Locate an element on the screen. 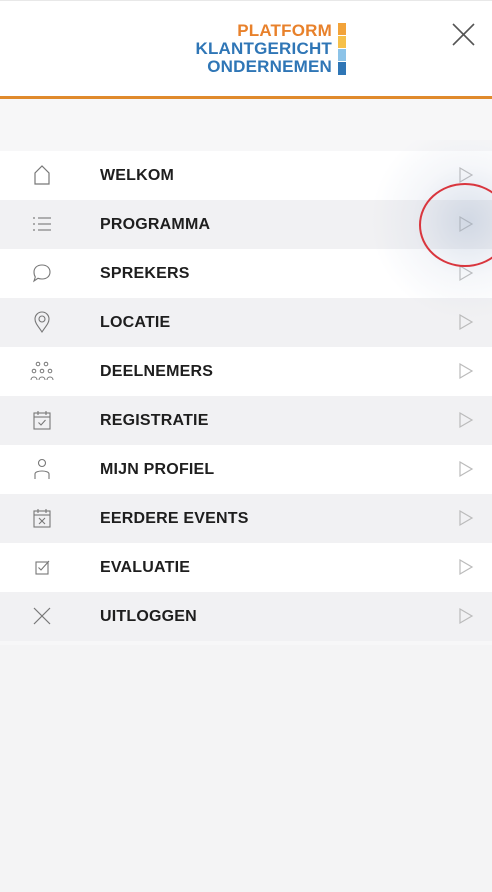 The image size is (492, 892). home-icon is located at coordinates (42, 175).